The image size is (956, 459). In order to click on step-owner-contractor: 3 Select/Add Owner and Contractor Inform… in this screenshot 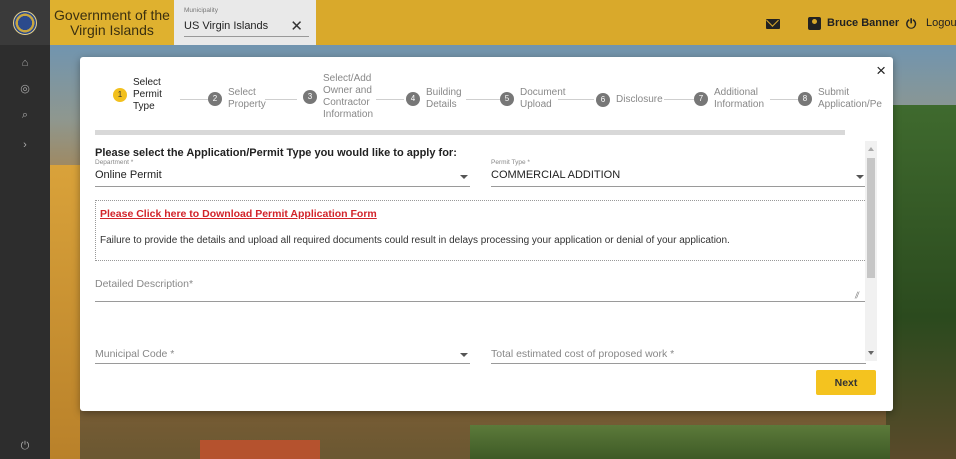, I will do `click(338, 97)`.